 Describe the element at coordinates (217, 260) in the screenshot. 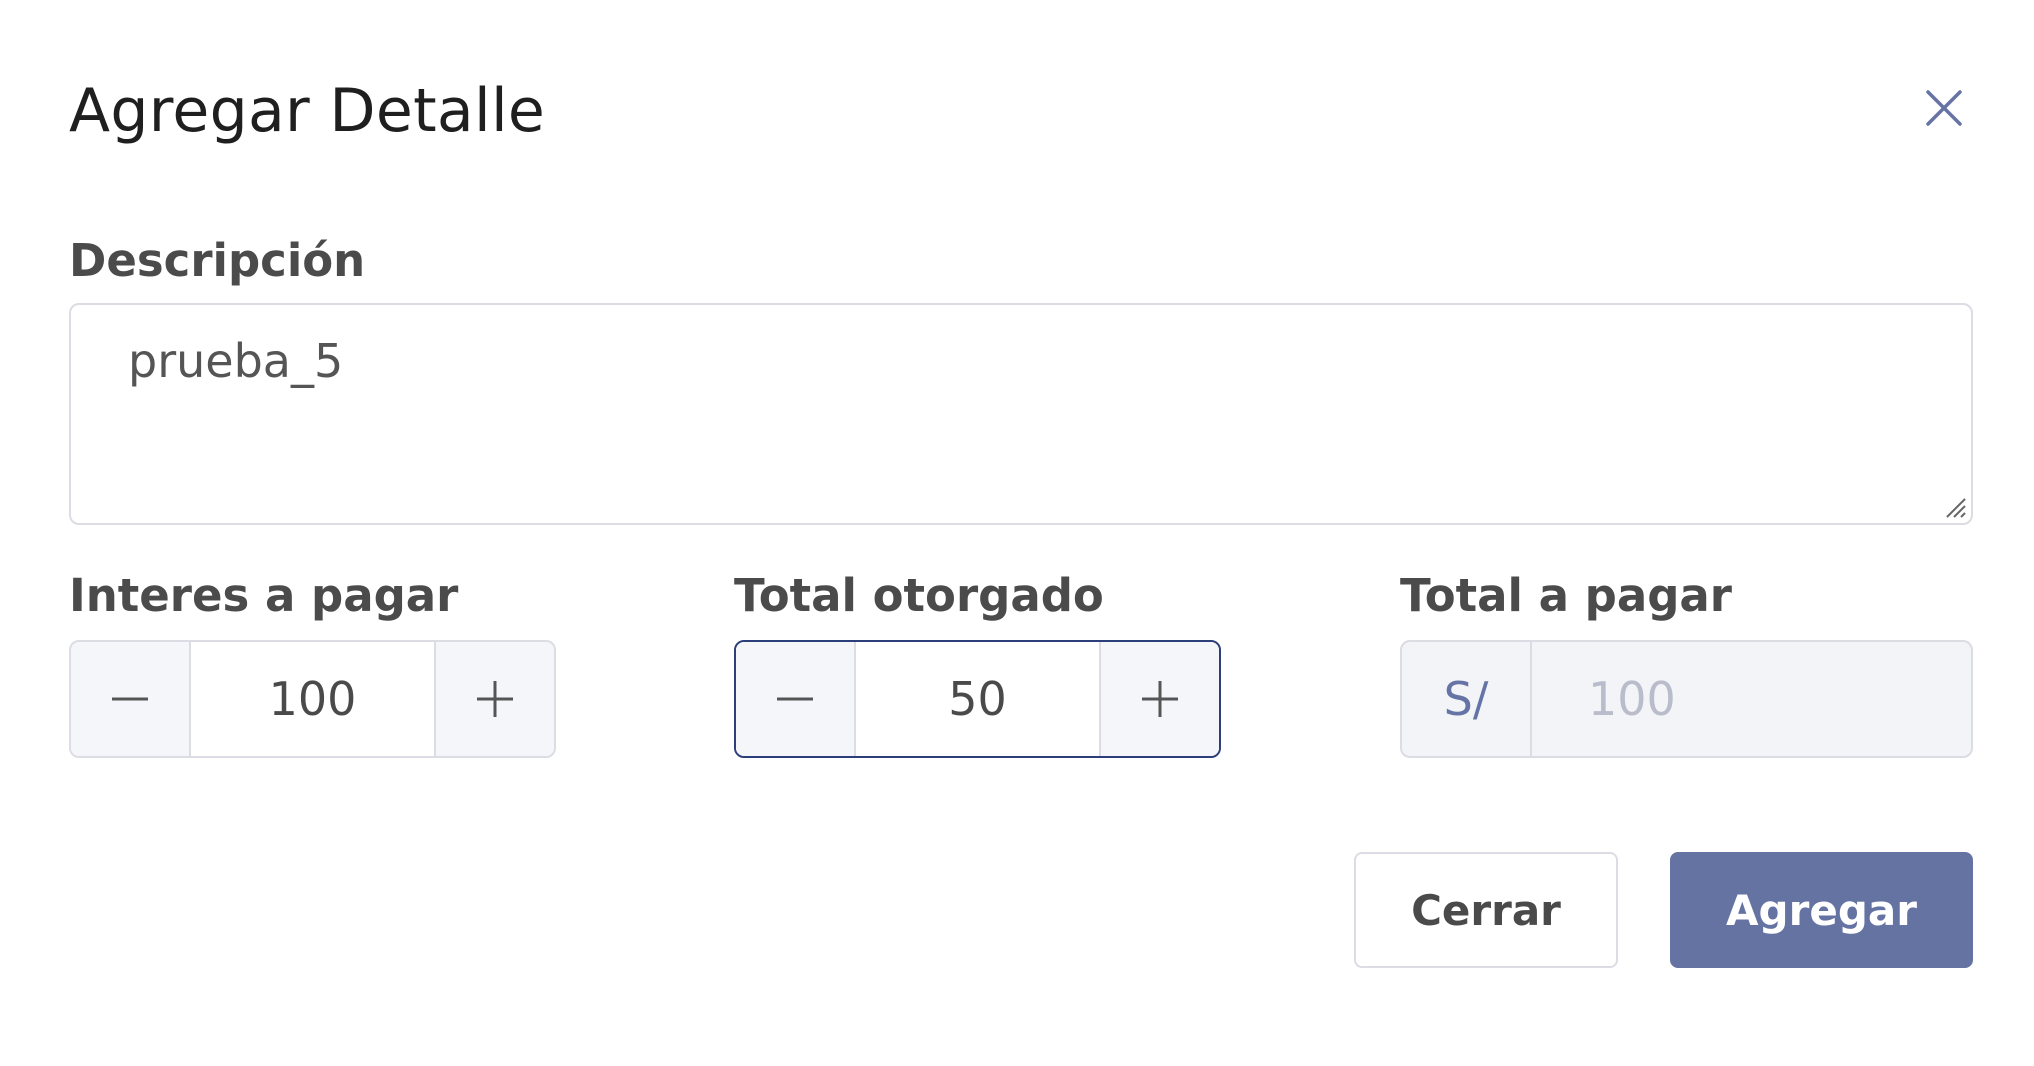

I see `descripcion-label: Descripción` at that location.